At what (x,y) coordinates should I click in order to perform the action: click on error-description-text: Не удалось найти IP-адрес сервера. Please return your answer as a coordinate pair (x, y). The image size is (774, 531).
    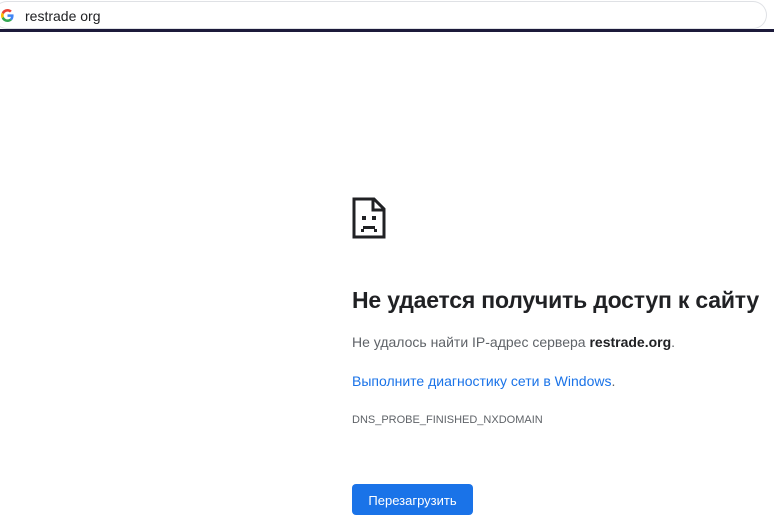
    Looking at the image, I should click on (471, 342).